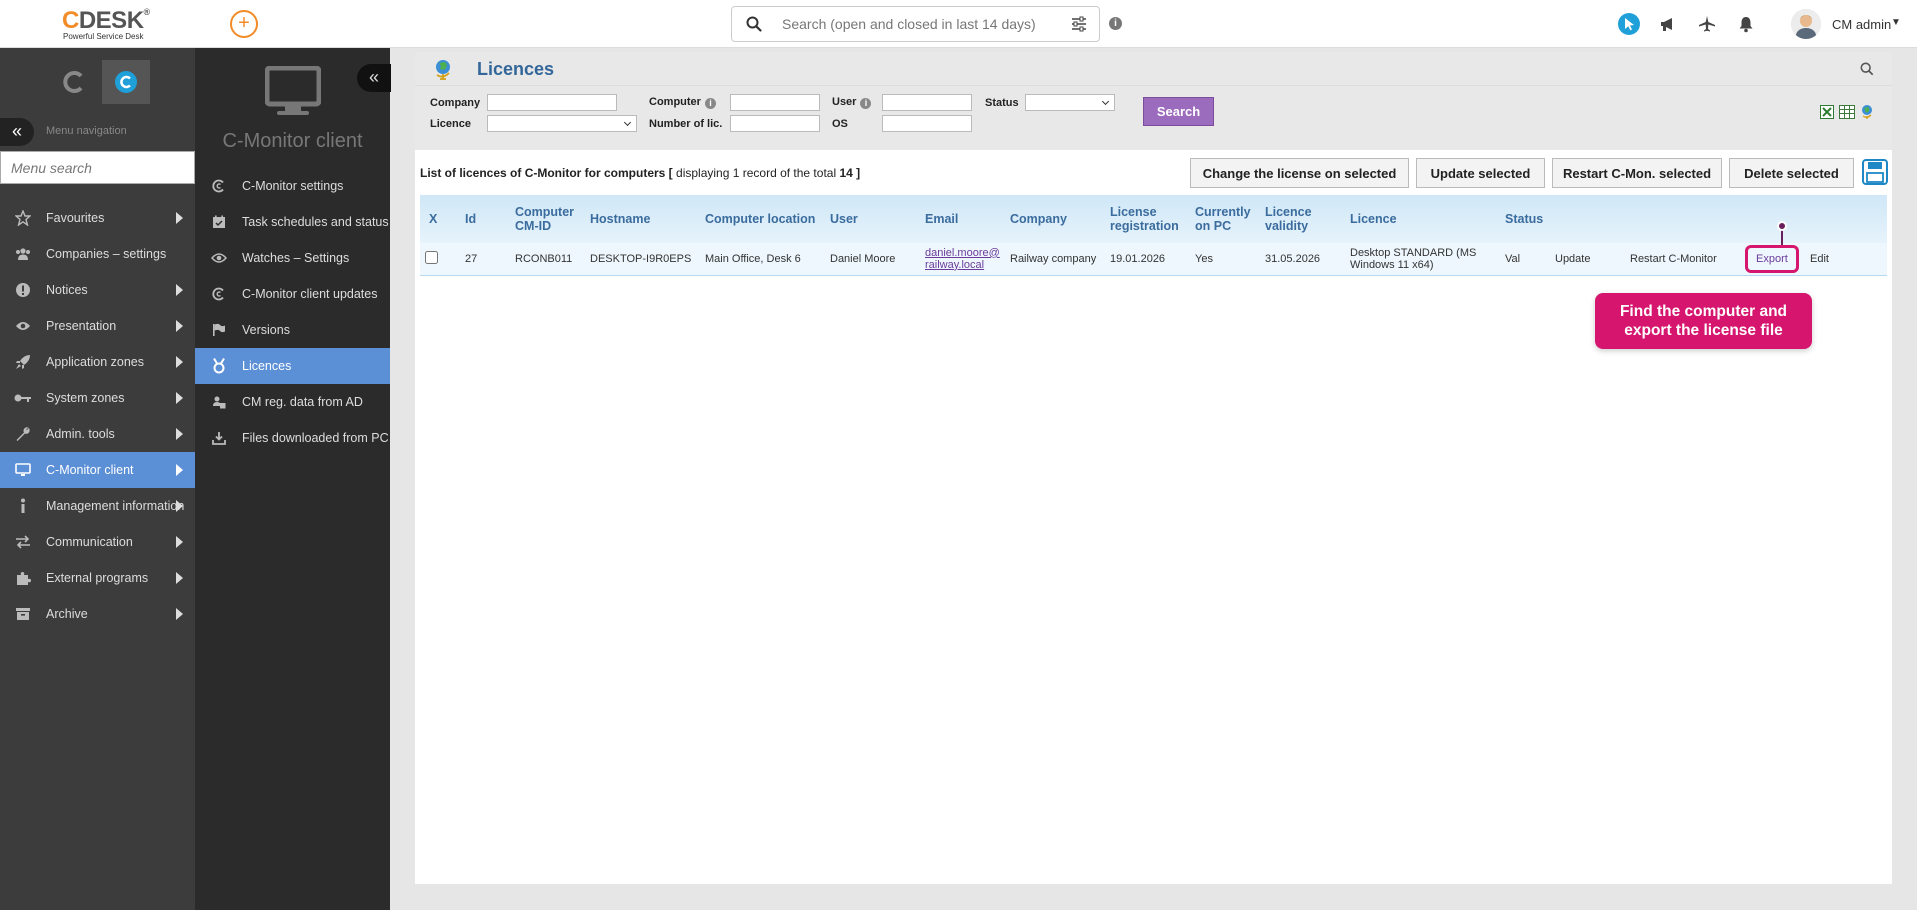 This screenshot has width=1917, height=910. What do you see at coordinates (126, 82) in the screenshot?
I see `cmonitor-module-tab` at bounding box center [126, 82].